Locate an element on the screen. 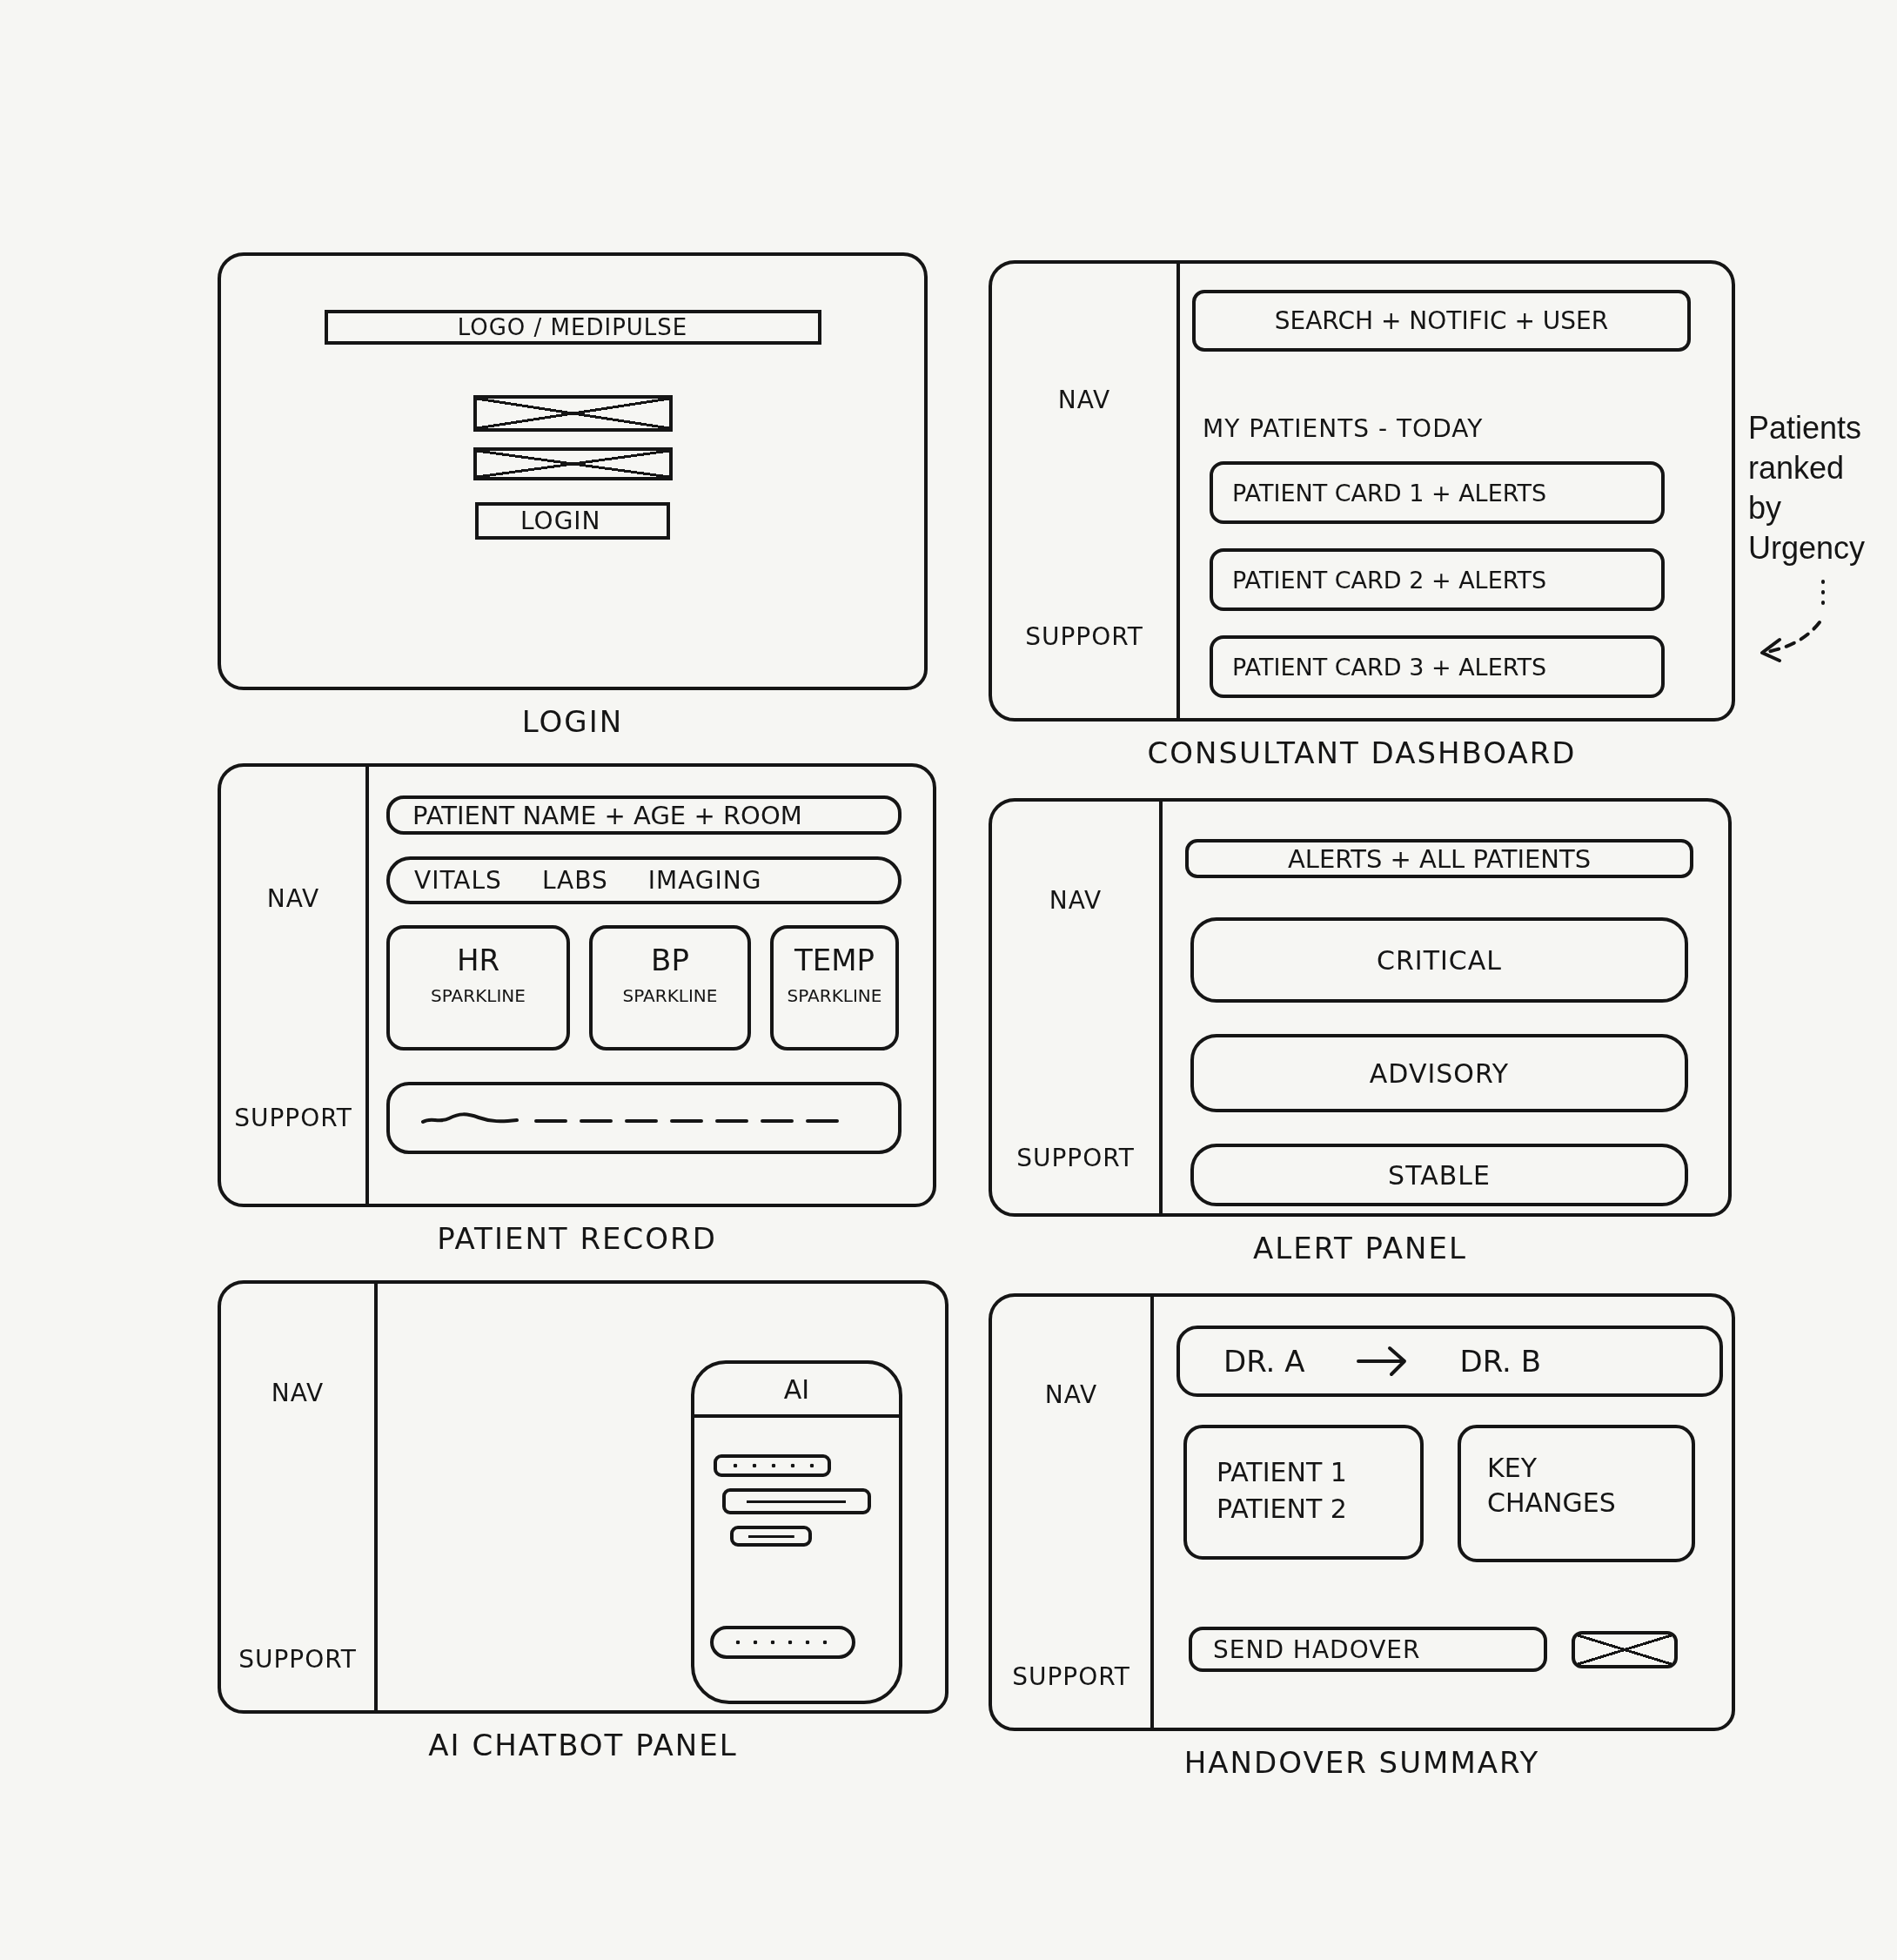 Image resolution: width=1897 pixels, height=1960 pixels. vital-label: HR is located at coordinates (478, 960).